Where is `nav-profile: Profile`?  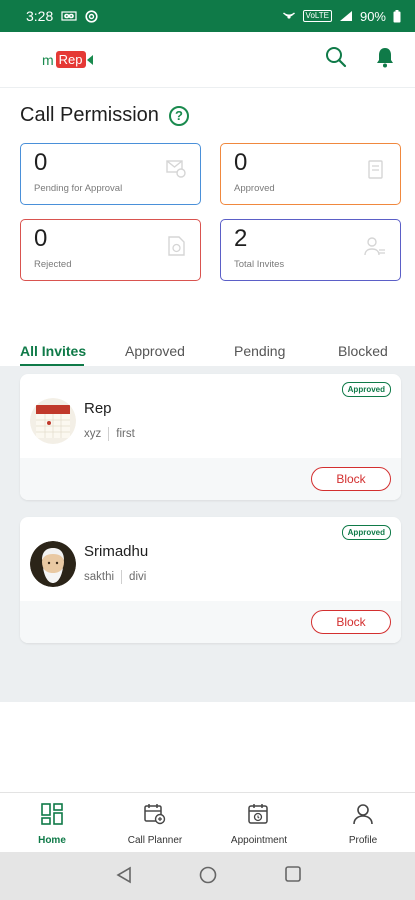
nav-profile: Profile is located at coordinates (363, 824).